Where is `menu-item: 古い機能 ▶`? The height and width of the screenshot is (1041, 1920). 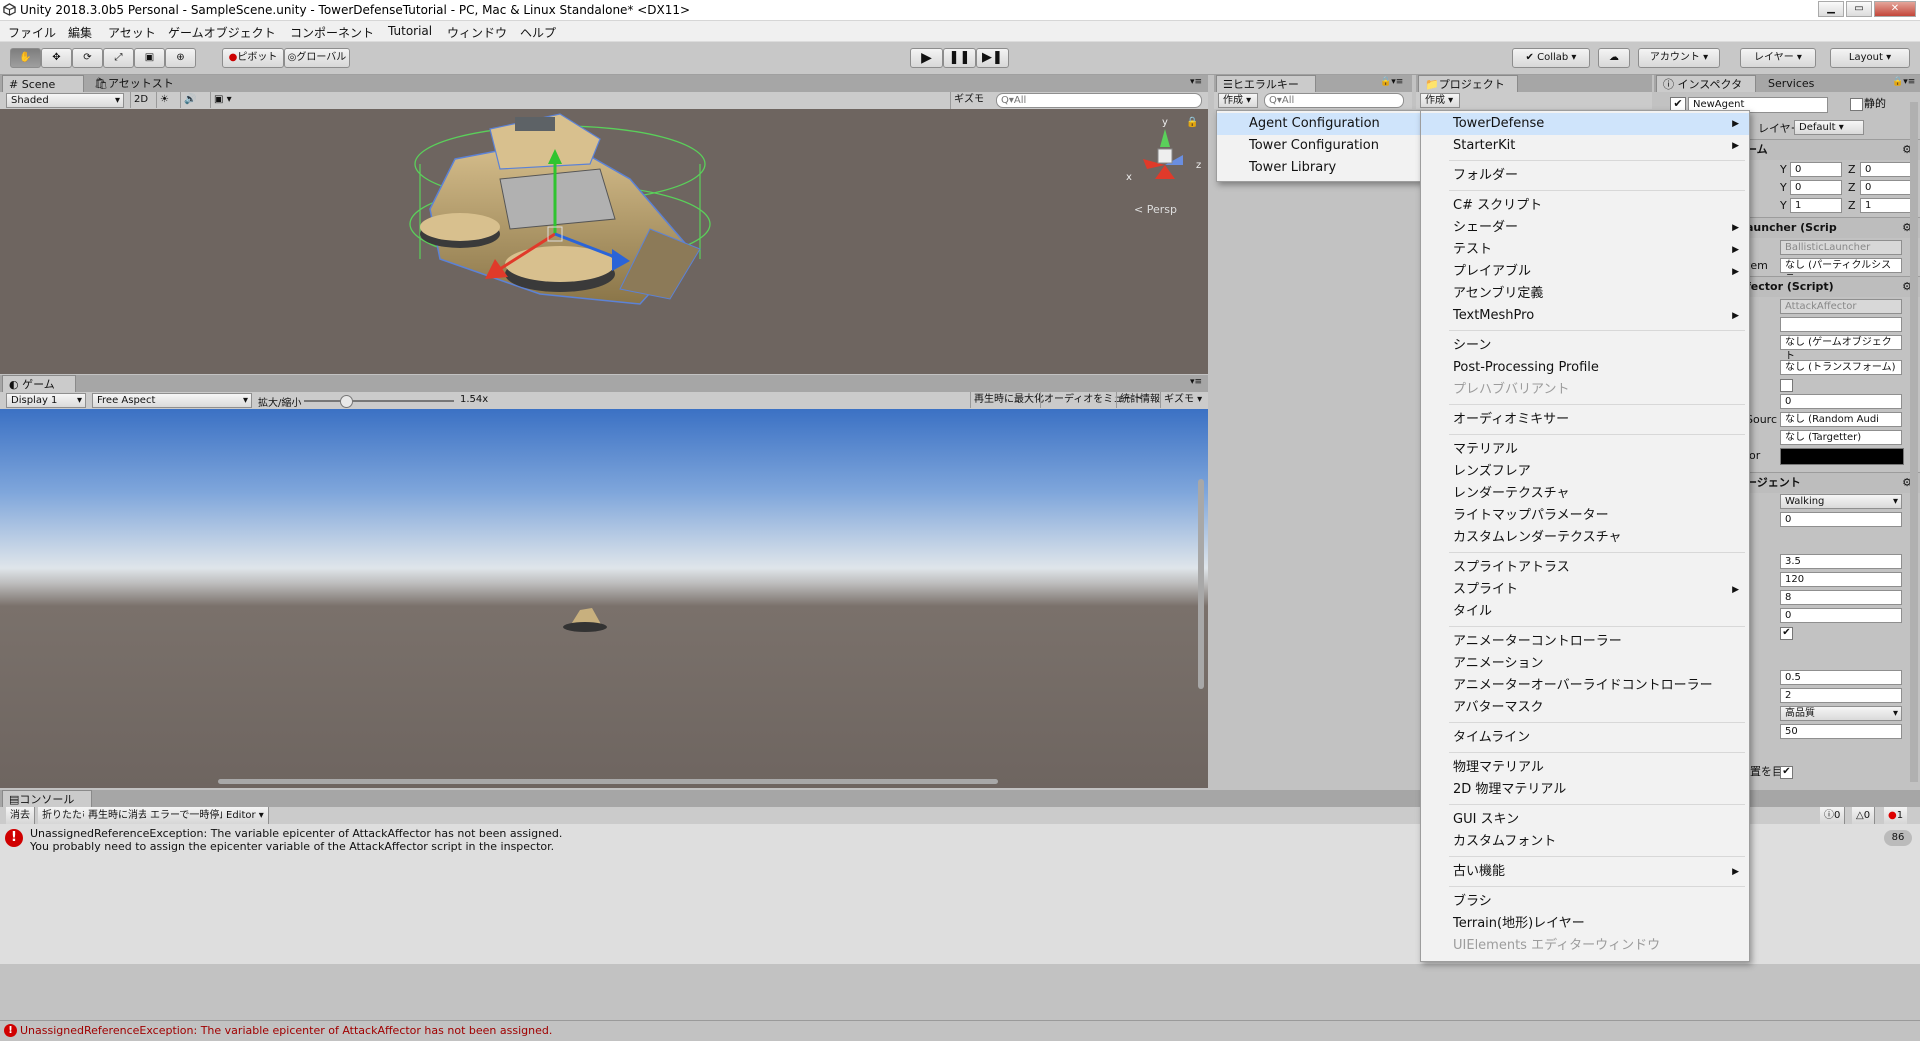
menu-item: 古い機能 ▶ is located at coordinates (1585, 872).